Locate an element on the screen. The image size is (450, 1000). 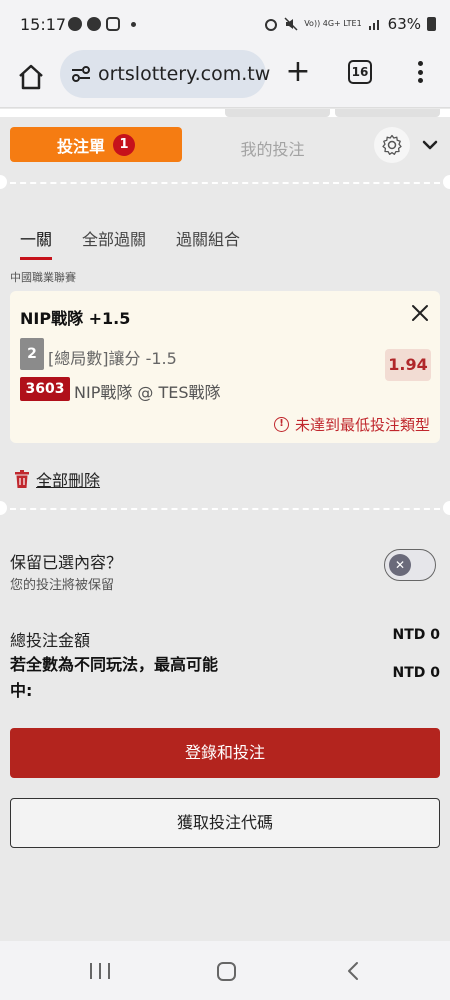
retain-selection-title: 保留已選內容？ is located at coordinates (66, 562).